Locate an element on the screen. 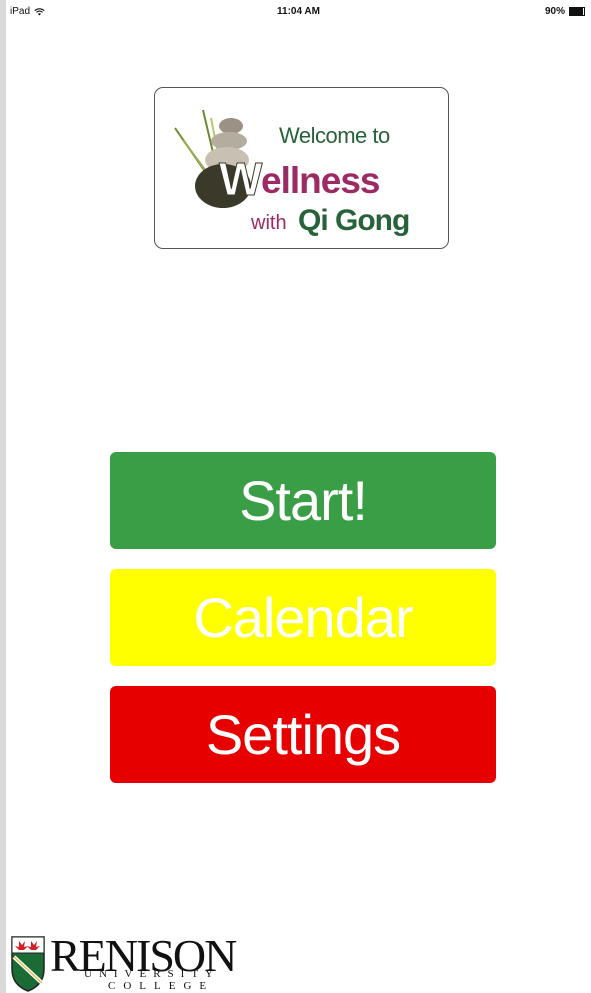  renison-logo: RENISON UNIVERSITY COLLEGE is located at coordinates (123, 963).